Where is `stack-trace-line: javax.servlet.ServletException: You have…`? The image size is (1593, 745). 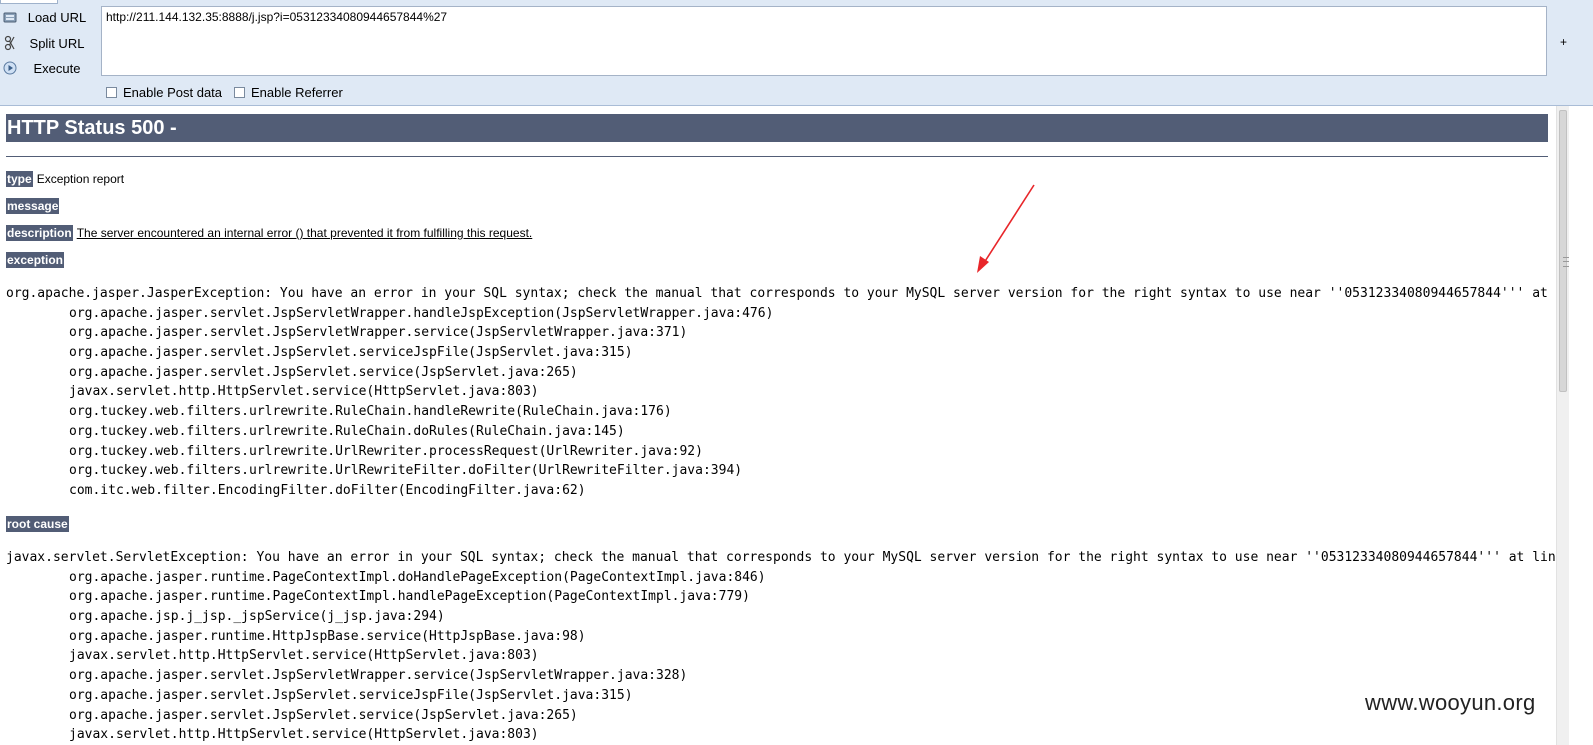 stack-trace-line: javax.servlet.ServletException: You have… is located at coordinates (781, 557).